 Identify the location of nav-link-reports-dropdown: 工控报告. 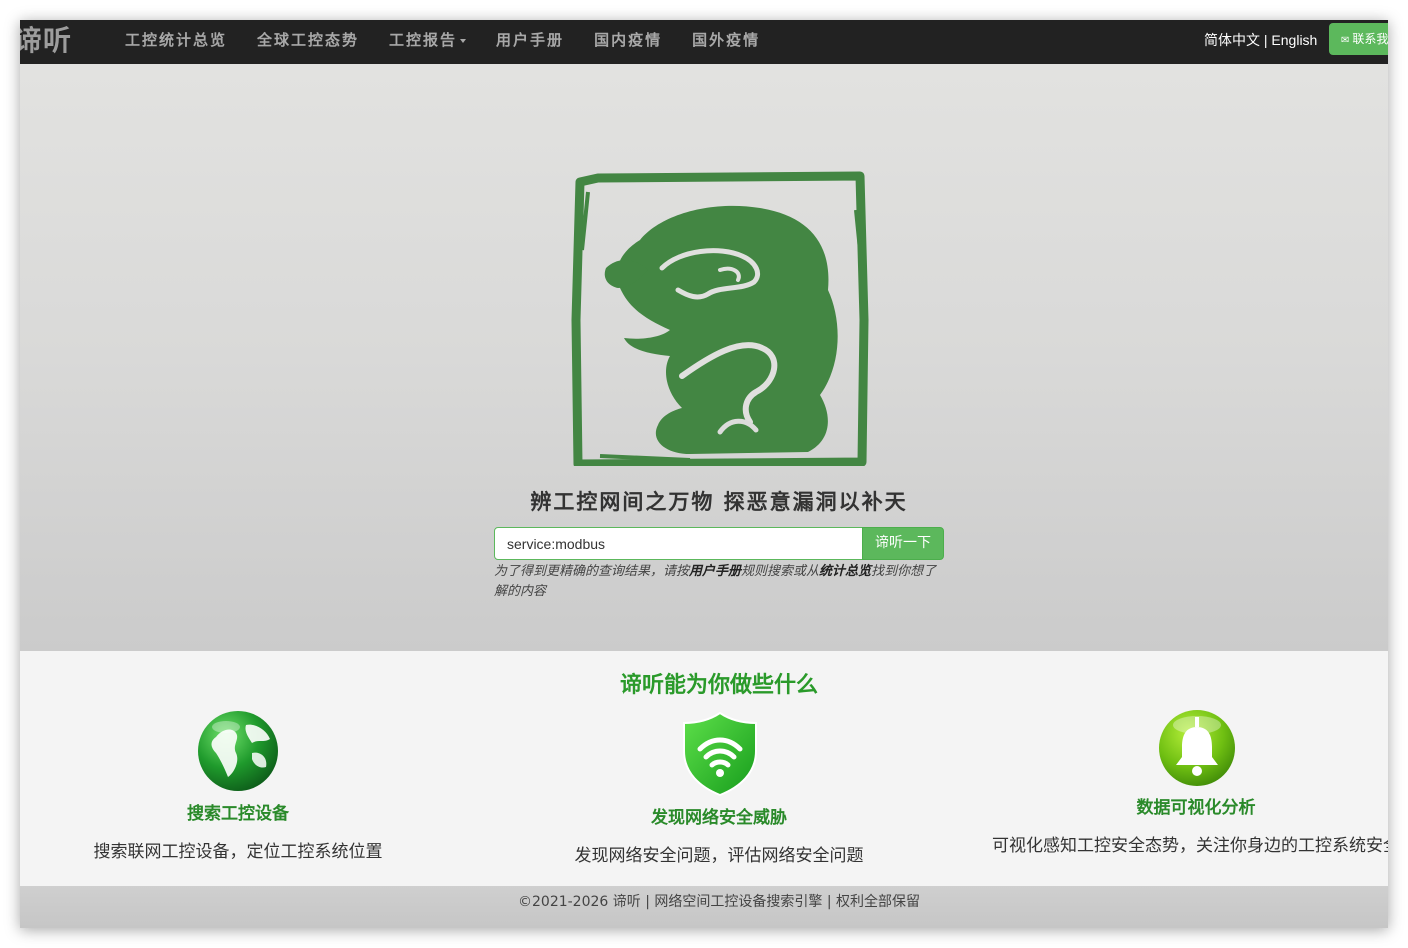
(427, 42).